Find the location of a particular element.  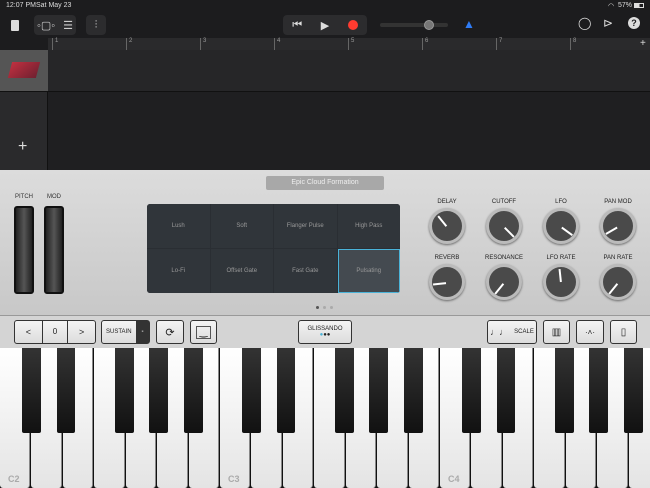

octave-down-button: < is located at coordinates (28, 332).